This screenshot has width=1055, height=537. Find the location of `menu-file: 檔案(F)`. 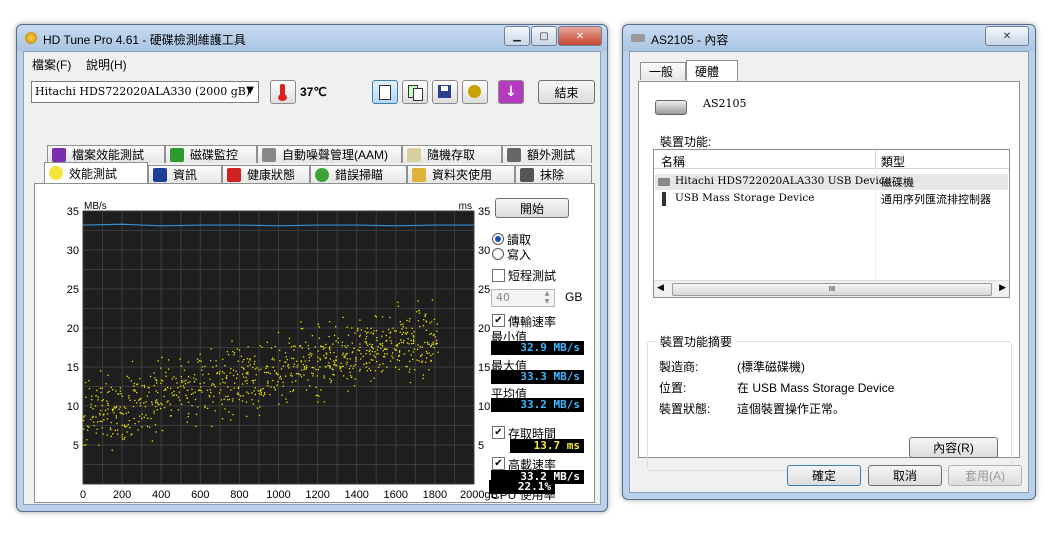

menu-file: 檔案(F) is located at coordinates (51, 64).